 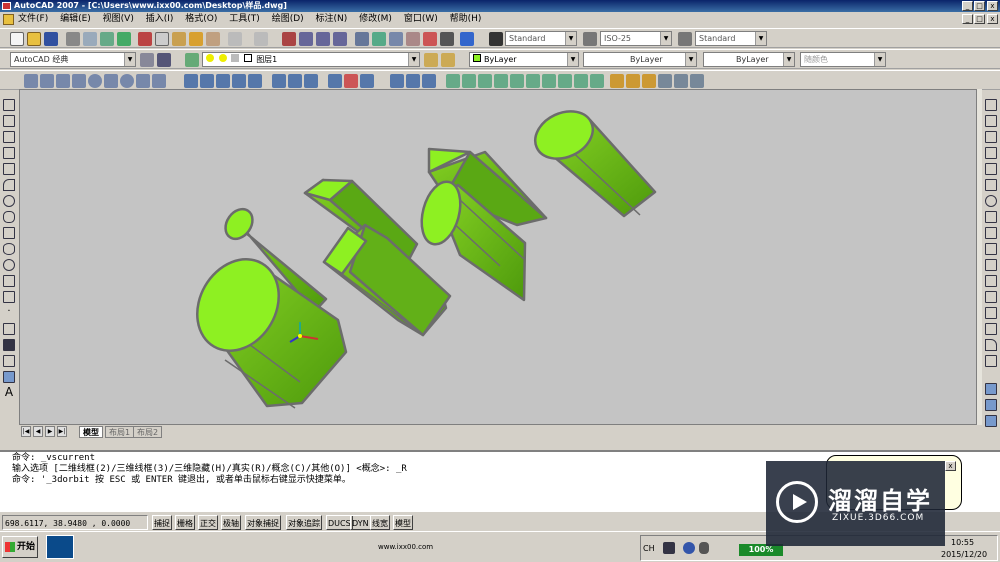 What do you see at coordinates (992, 6) in the screenshot?
I see `close-button: x` at bounding box center [992, 6].